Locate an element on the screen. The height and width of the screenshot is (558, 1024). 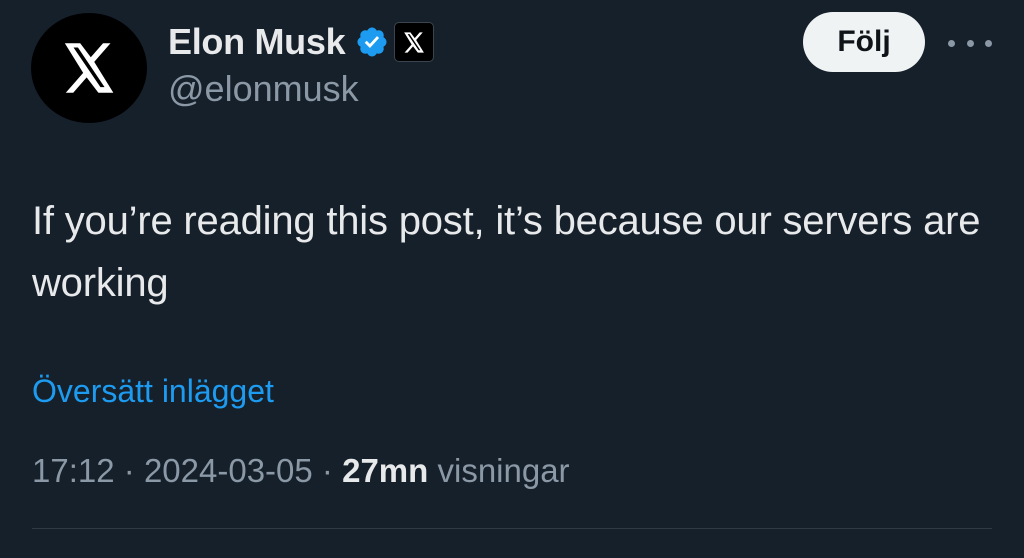
author-name-row: Elon Musk is located at coordinates (301, 42).